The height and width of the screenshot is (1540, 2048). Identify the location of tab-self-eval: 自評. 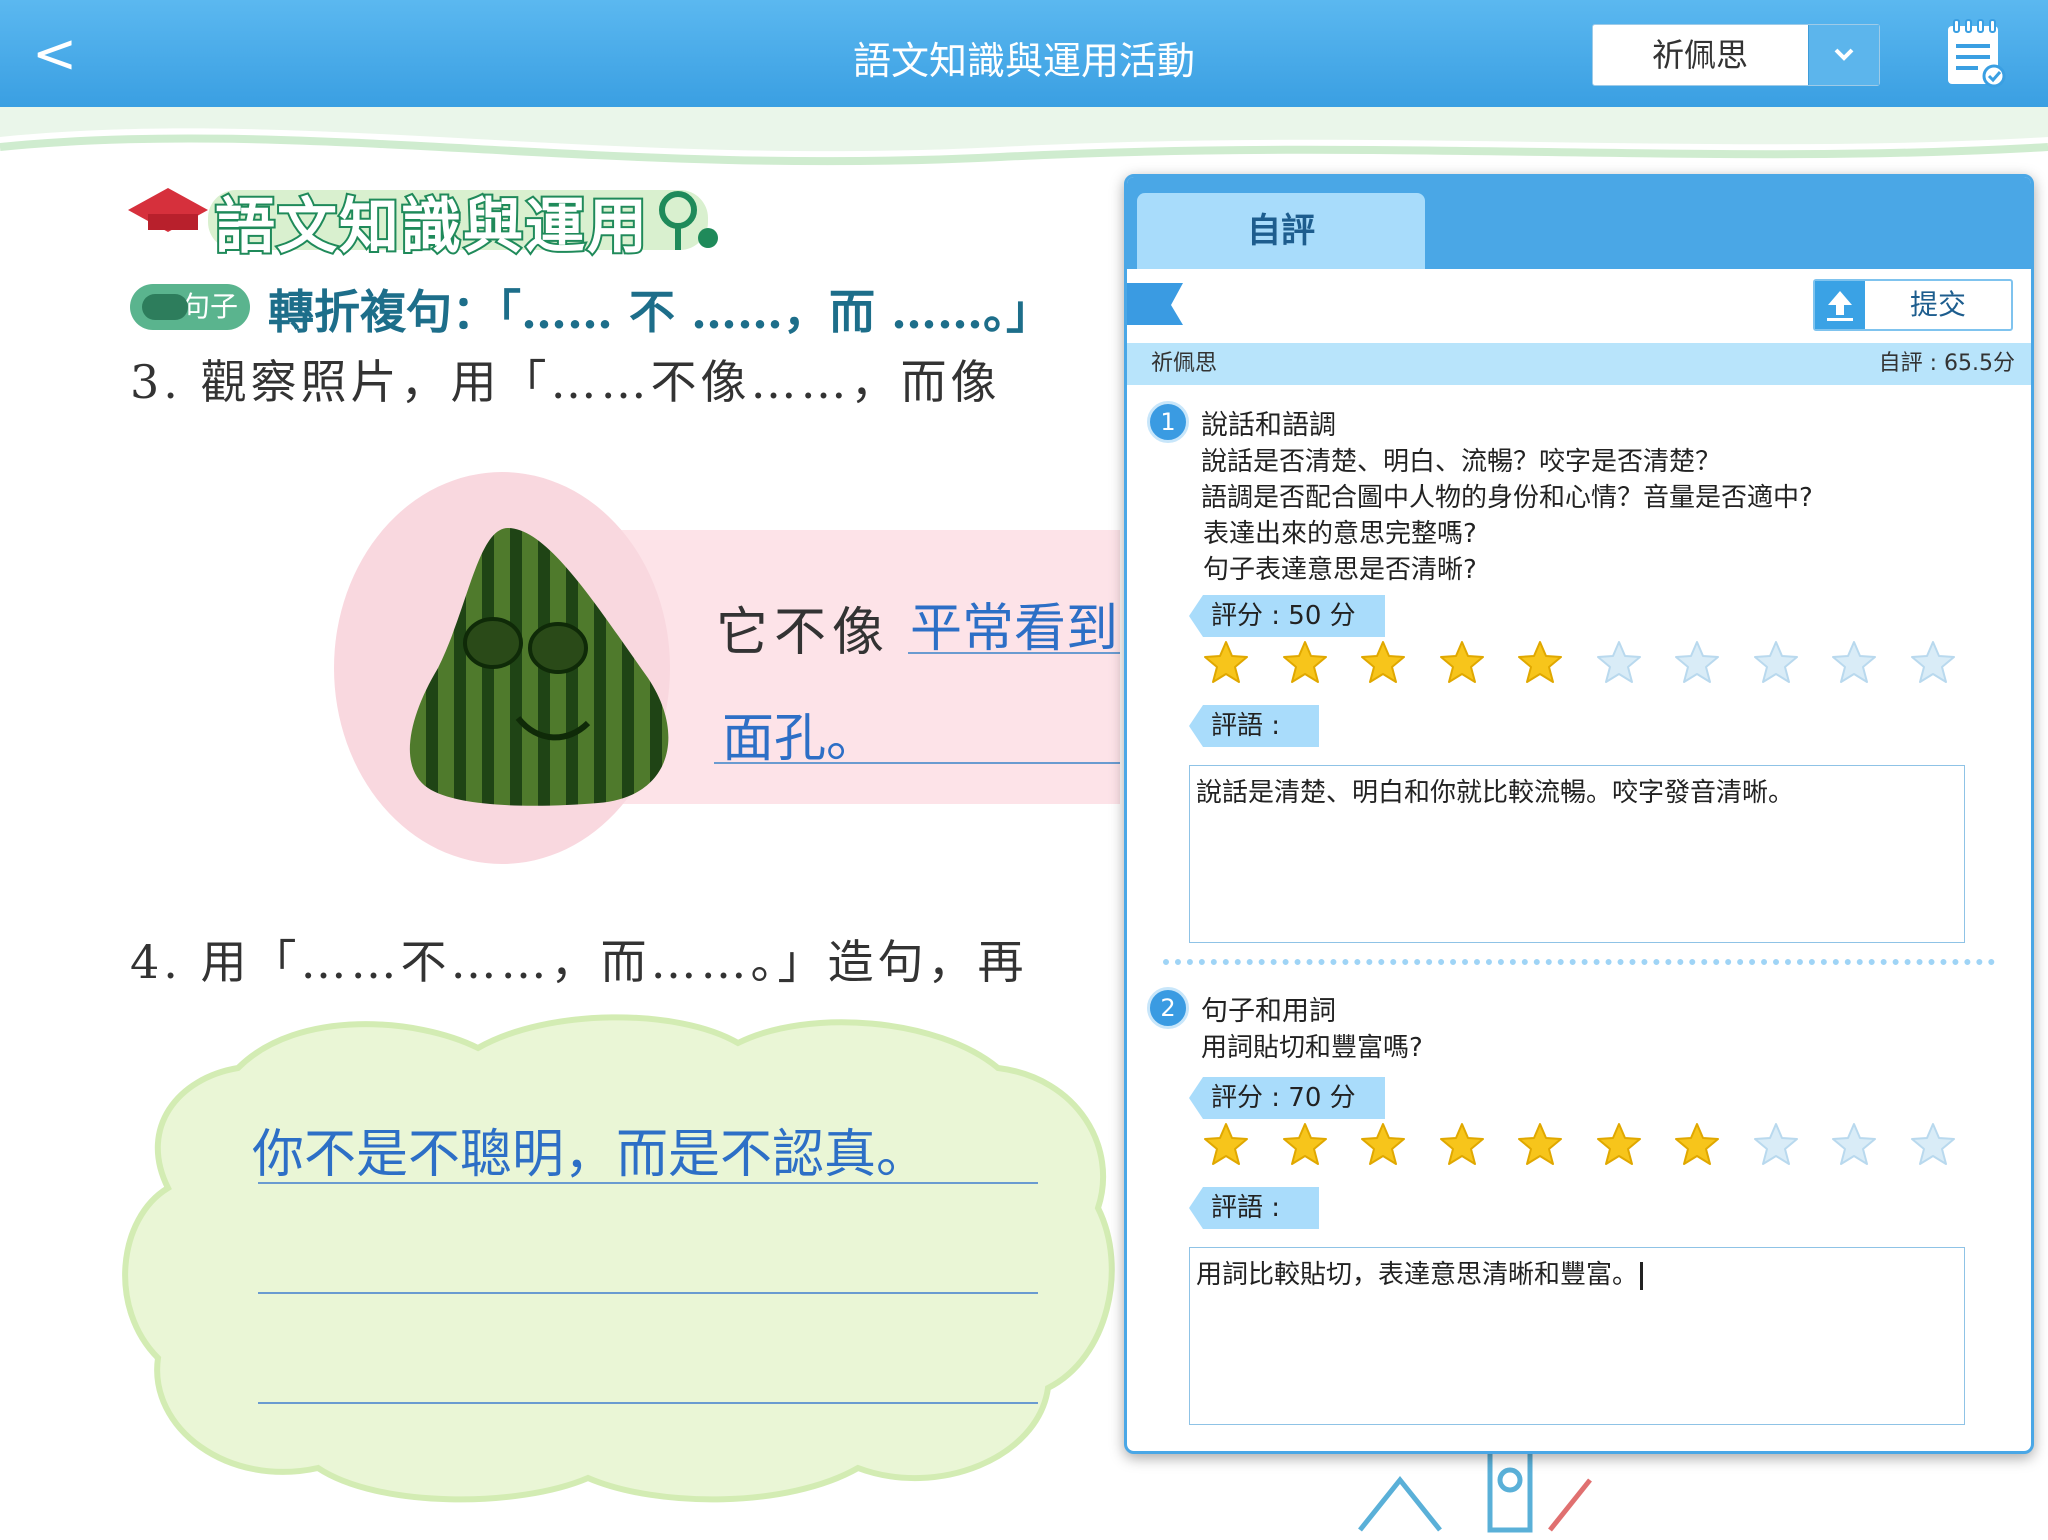
(1281, 231).